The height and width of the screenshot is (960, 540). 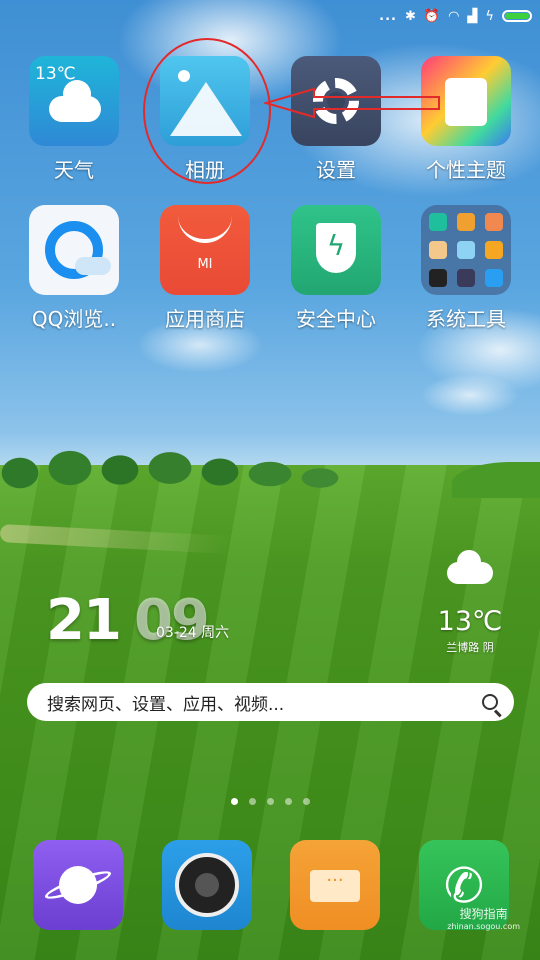 I want to click on weather-icon: 13℃, so click(x=74, y=101).